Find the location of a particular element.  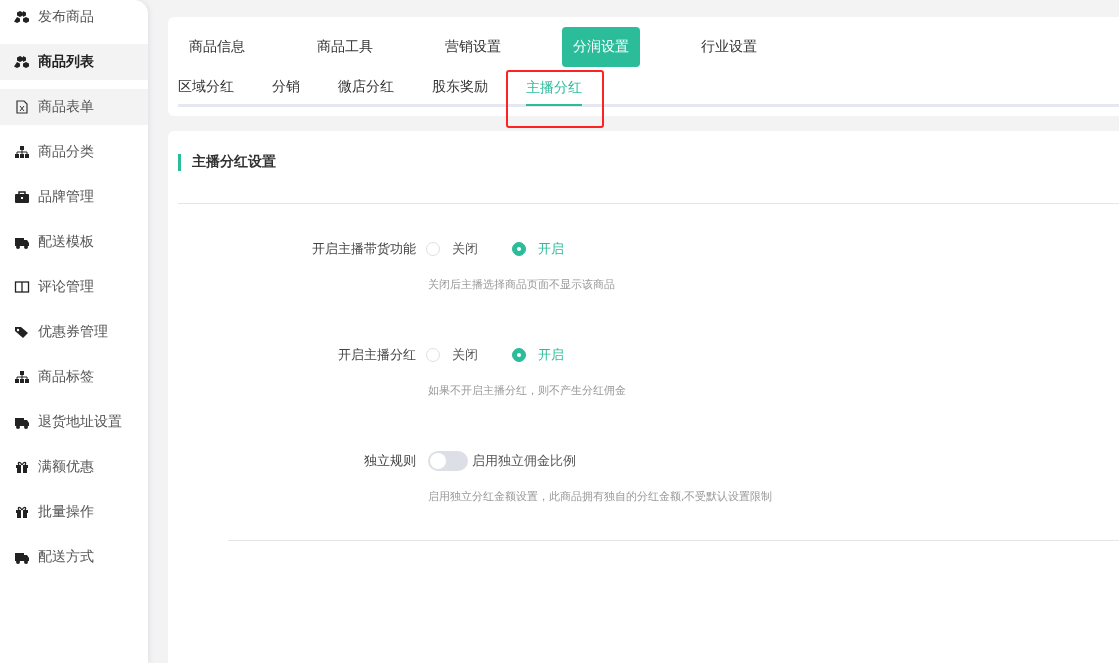

file-icon is located at coordinates (22, 107).